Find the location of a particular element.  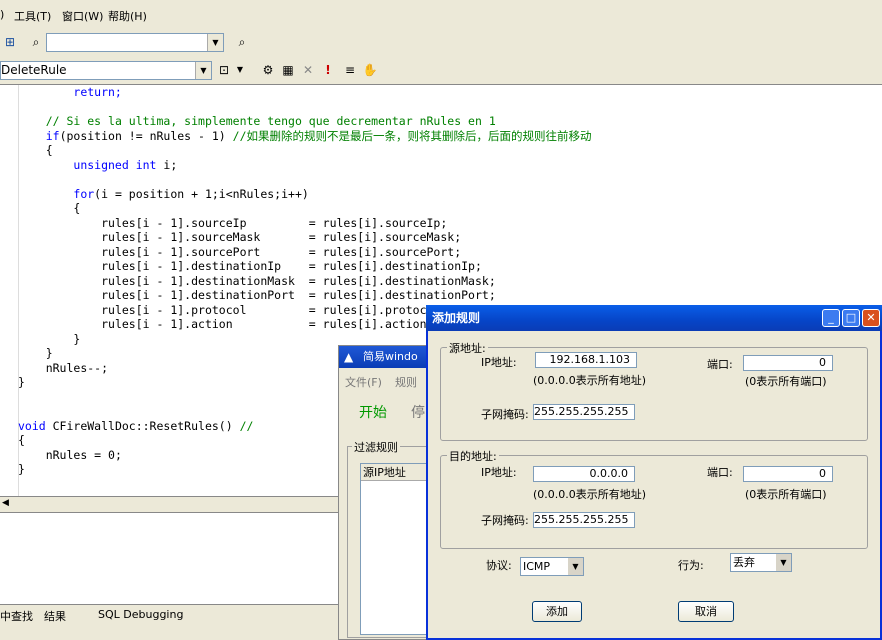

action-select: 丢弃 ▼ is located at coordinates (761, 562).